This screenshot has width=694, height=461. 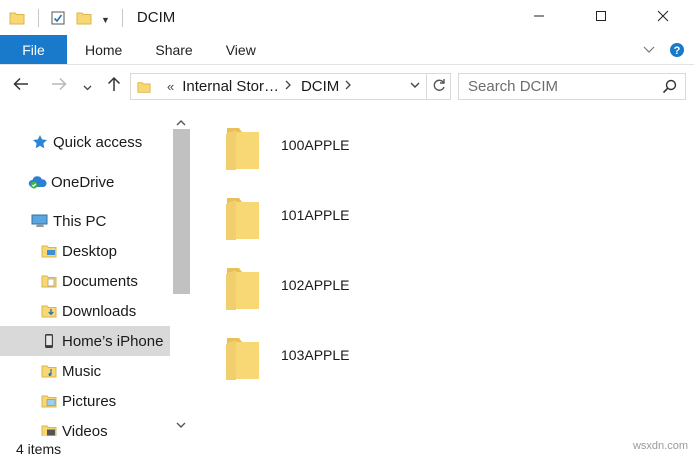 I want to click on search-box, so click(x=572, y=86).